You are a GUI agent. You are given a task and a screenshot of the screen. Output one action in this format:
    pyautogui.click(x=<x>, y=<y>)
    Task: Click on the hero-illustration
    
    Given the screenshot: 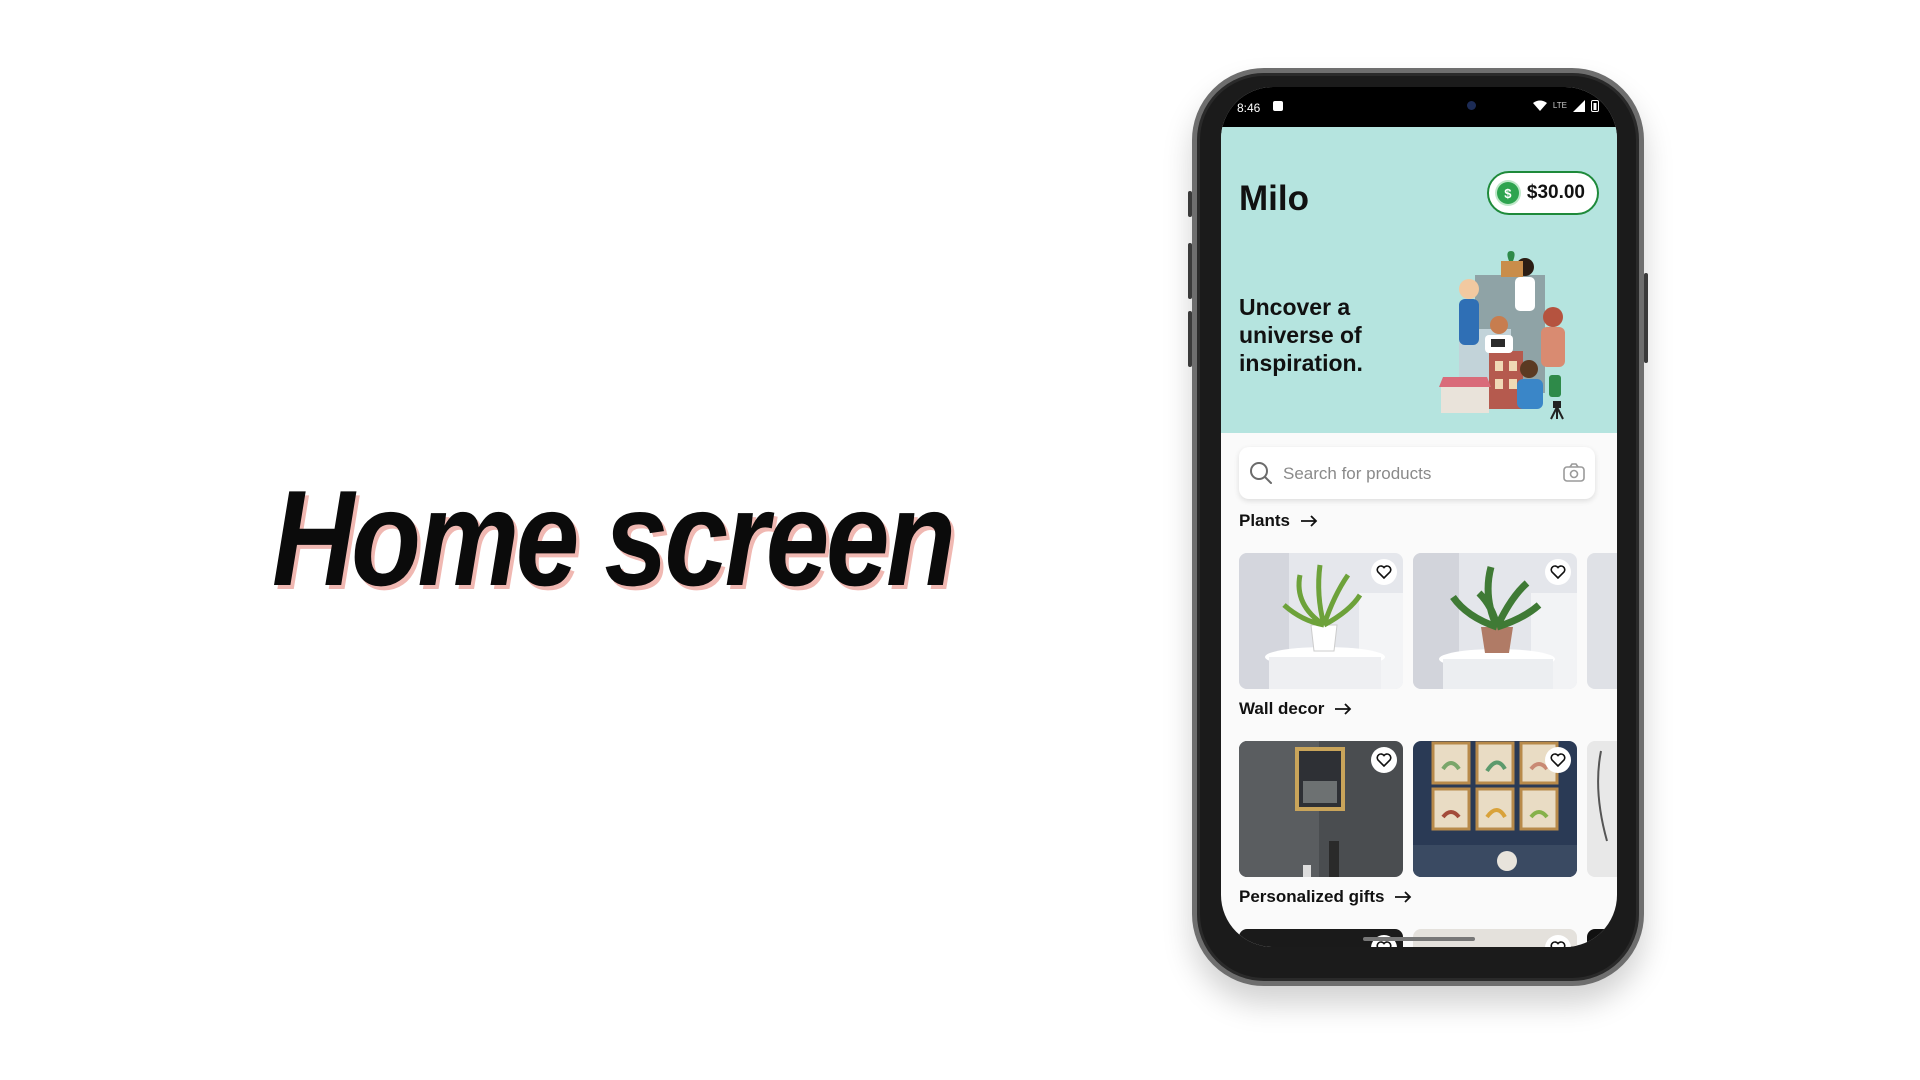 What is the action you would take?
    pyautogui.click(x=1502, y=335)
    